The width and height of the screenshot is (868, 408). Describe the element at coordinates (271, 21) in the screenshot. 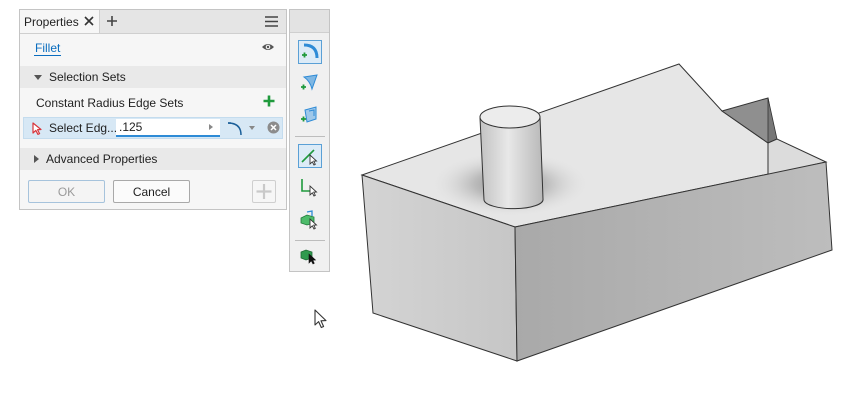

I see `hamburger-menu-icon` at that location.